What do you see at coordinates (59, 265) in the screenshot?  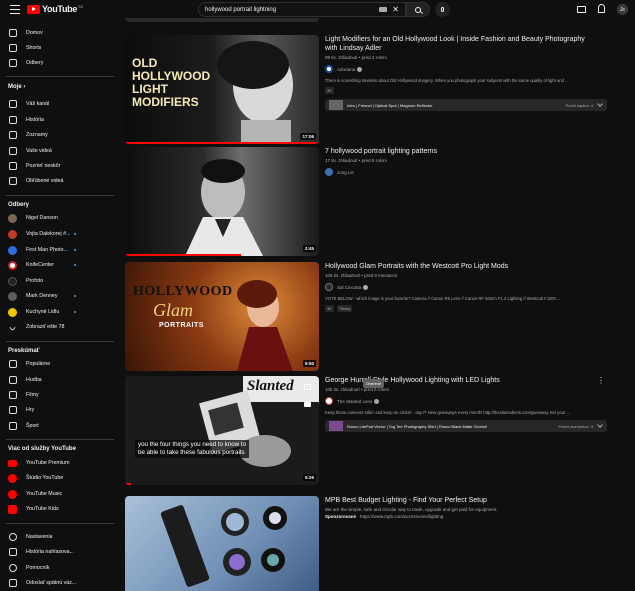 I see `sidebar-channel: KnifeCenter` at bounding box center [59, 265].